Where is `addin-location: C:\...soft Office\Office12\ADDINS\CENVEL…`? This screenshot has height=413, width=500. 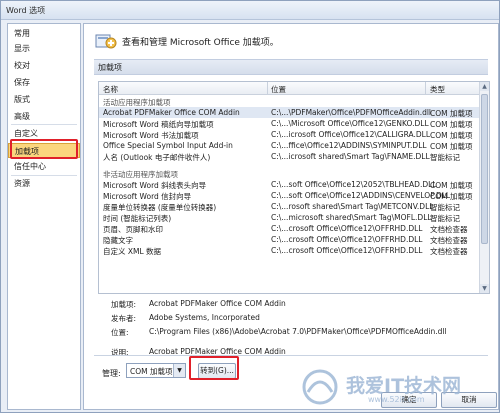 addin-location: C:\...soft Office\Office12\ADDINS\CENVEL… is located at coordinates (361, 195).